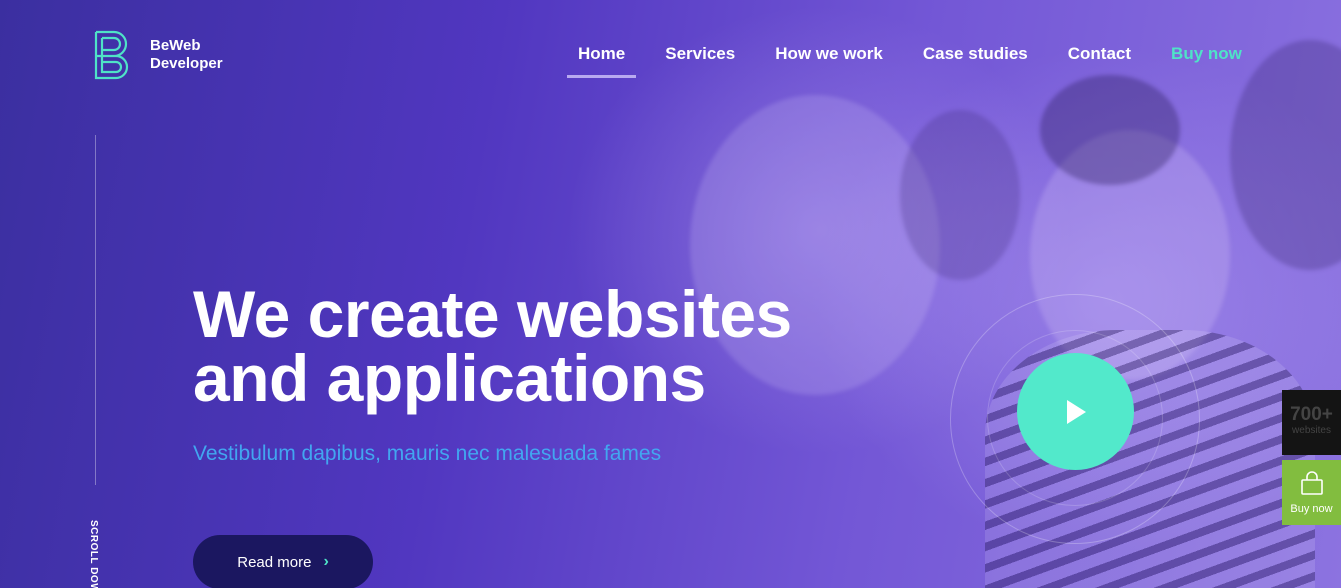 This screenshot has height=588, width=1341. Describe the element at coordinates (1099, 61) in the screenshot. I see `nav-contact: Contact` at that location.